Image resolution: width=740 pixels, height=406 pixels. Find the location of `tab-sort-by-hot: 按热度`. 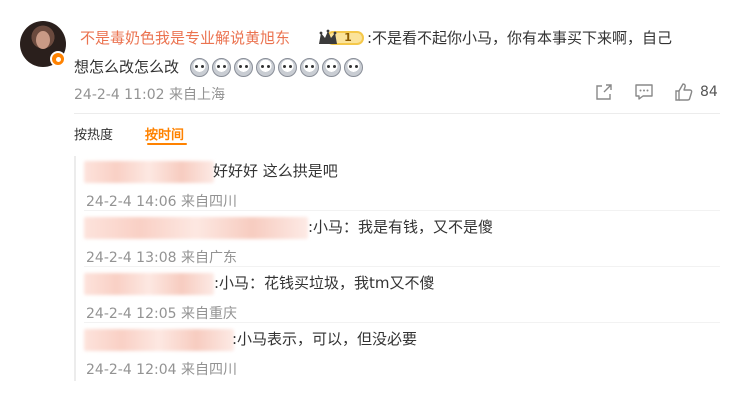

tab-sort-by-hot: 按热度 is located at coordinates (93, 133).